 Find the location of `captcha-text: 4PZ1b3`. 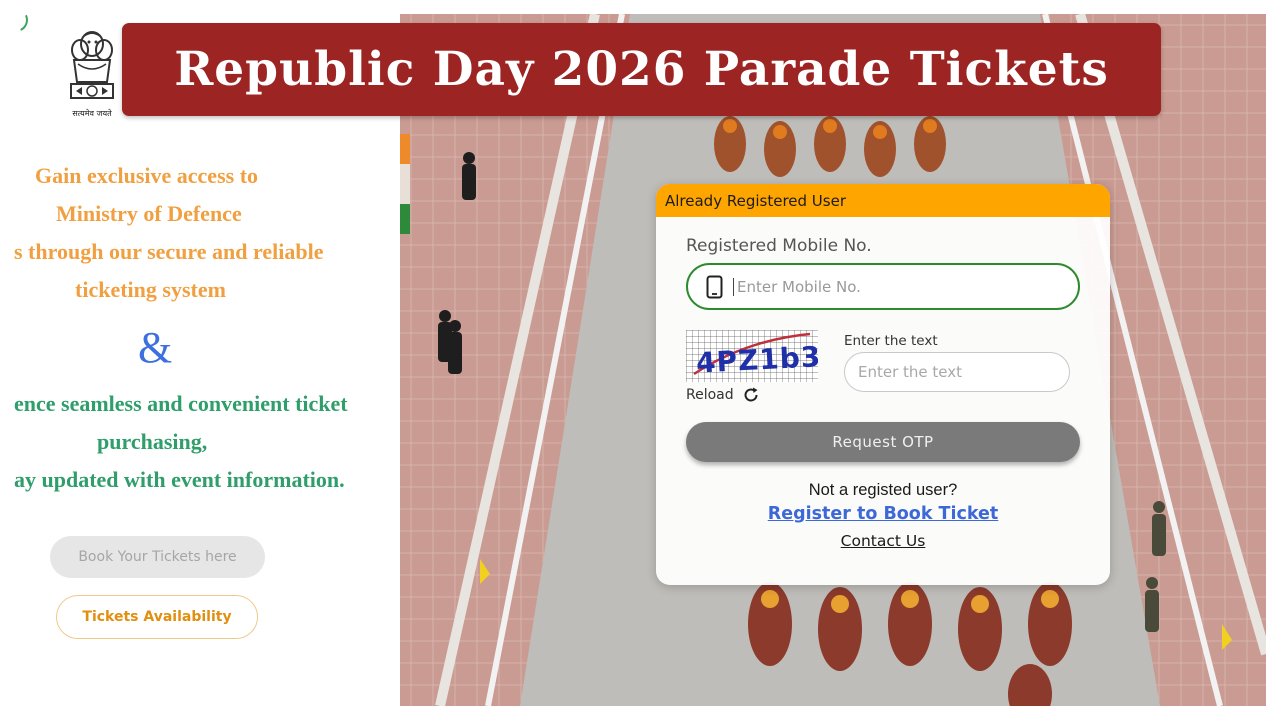

captcha-text: 4PZ1b3 is located at coordinates (756, 360).